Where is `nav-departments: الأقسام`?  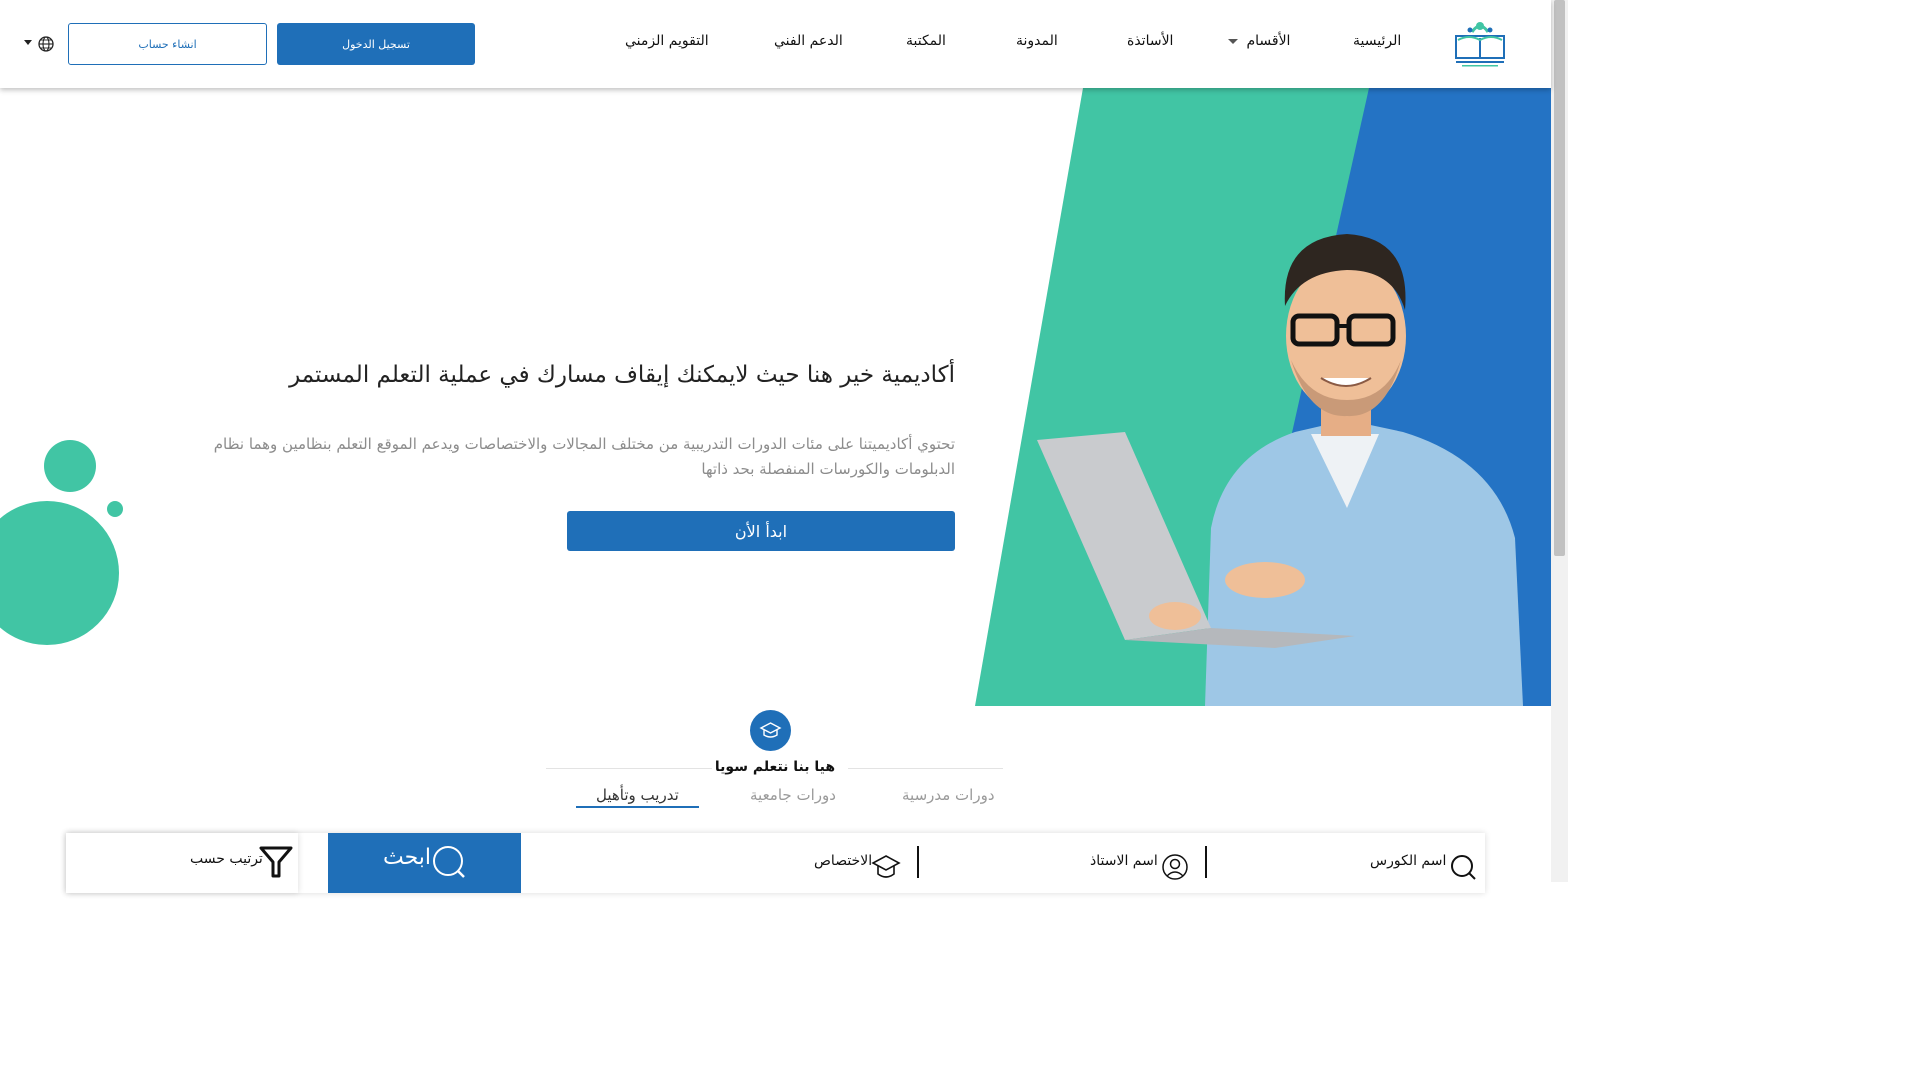
nav-departments: الأقسام is located at coordinates (1259, 41).